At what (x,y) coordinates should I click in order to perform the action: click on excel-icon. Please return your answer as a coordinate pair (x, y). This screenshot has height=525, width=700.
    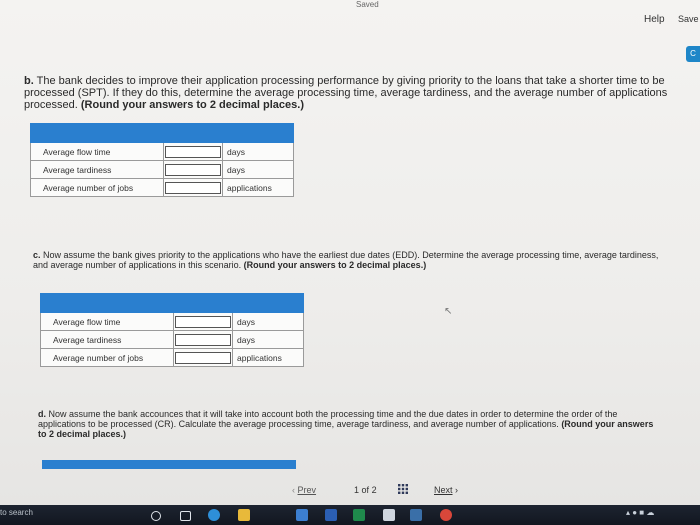
    Looking at the image, I should click on (359, 515).